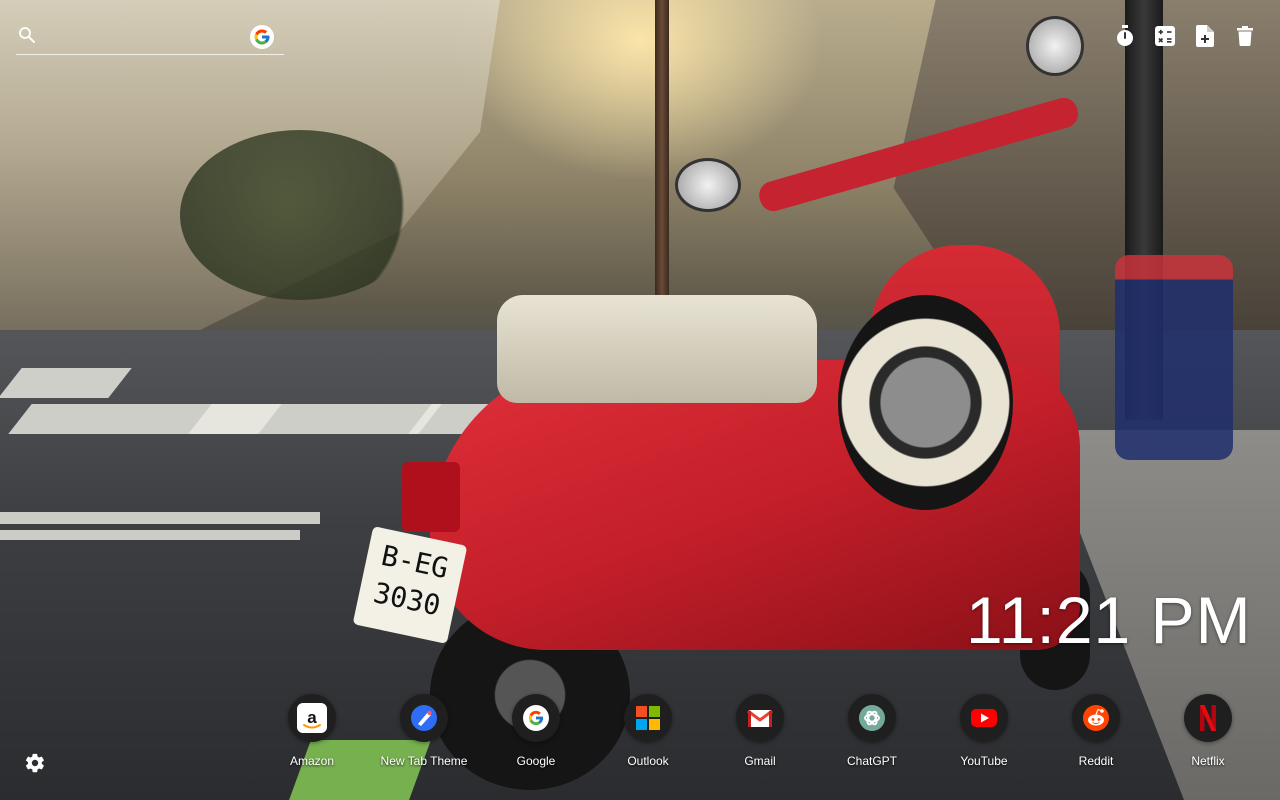 The width and height of the screenshot is (1280, 800). What do you see at coordinates (871, 761) in the screenshot?
I see `shortcut-label: ChatGPT` at bounding box center [871, 761].